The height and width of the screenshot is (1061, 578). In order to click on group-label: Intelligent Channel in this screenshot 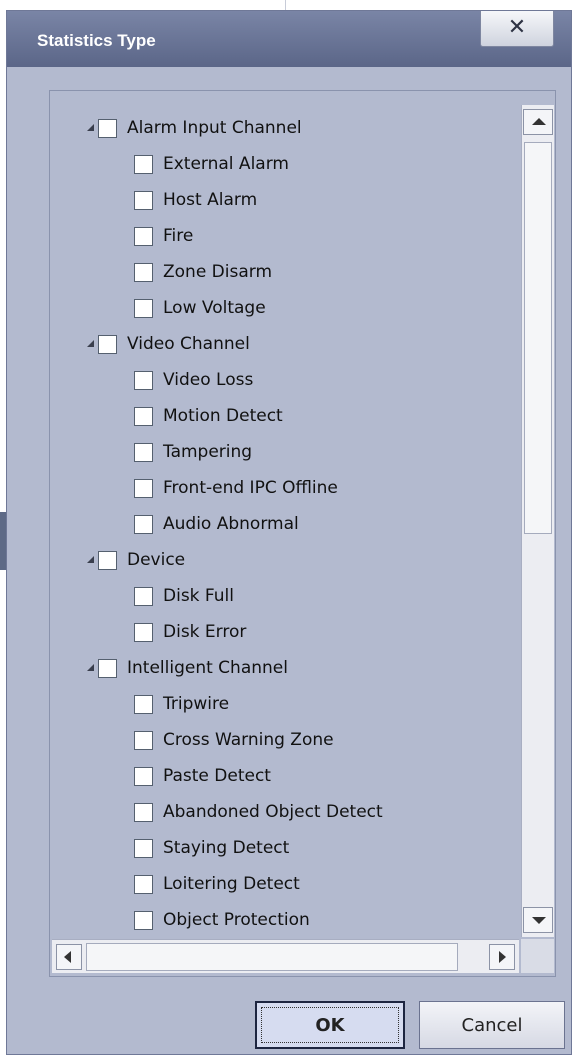, I will do `click(207, 668)`.